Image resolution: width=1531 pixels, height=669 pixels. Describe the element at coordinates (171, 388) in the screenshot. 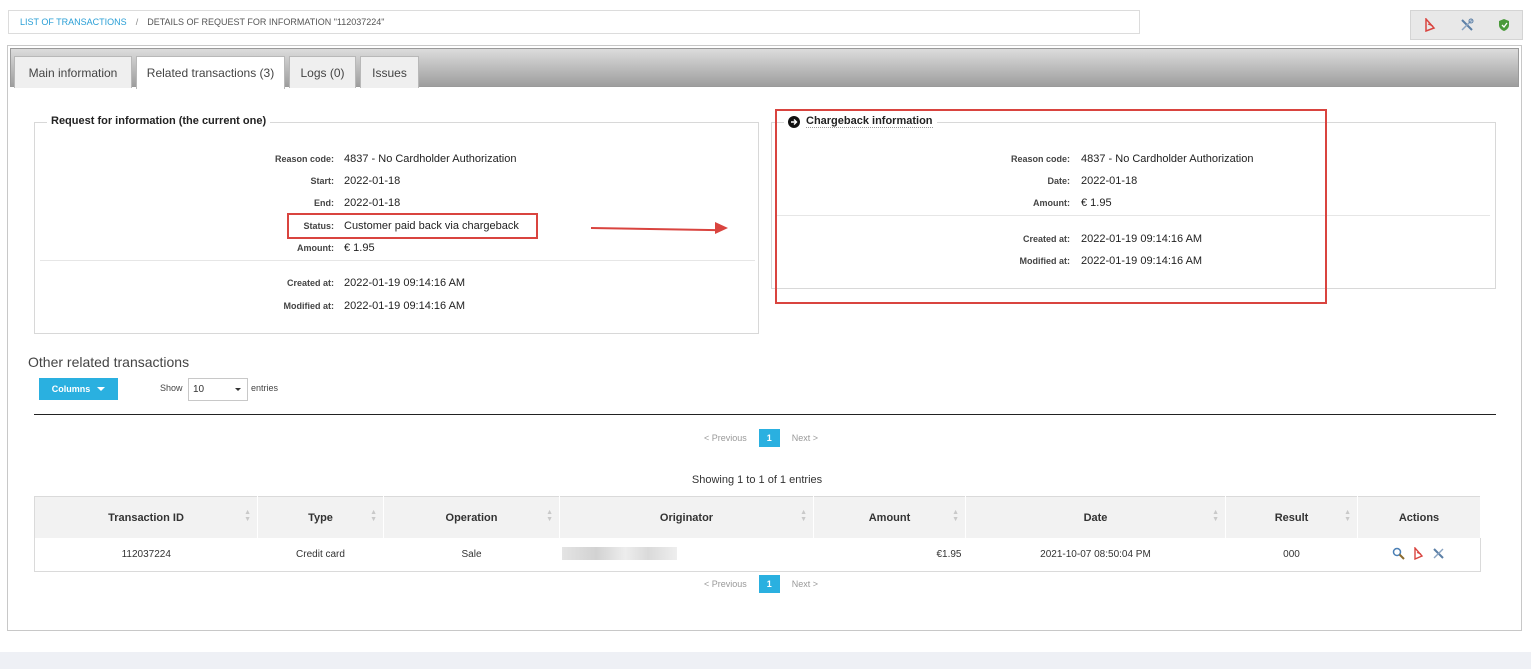

I see `show-label: Show` at that location.